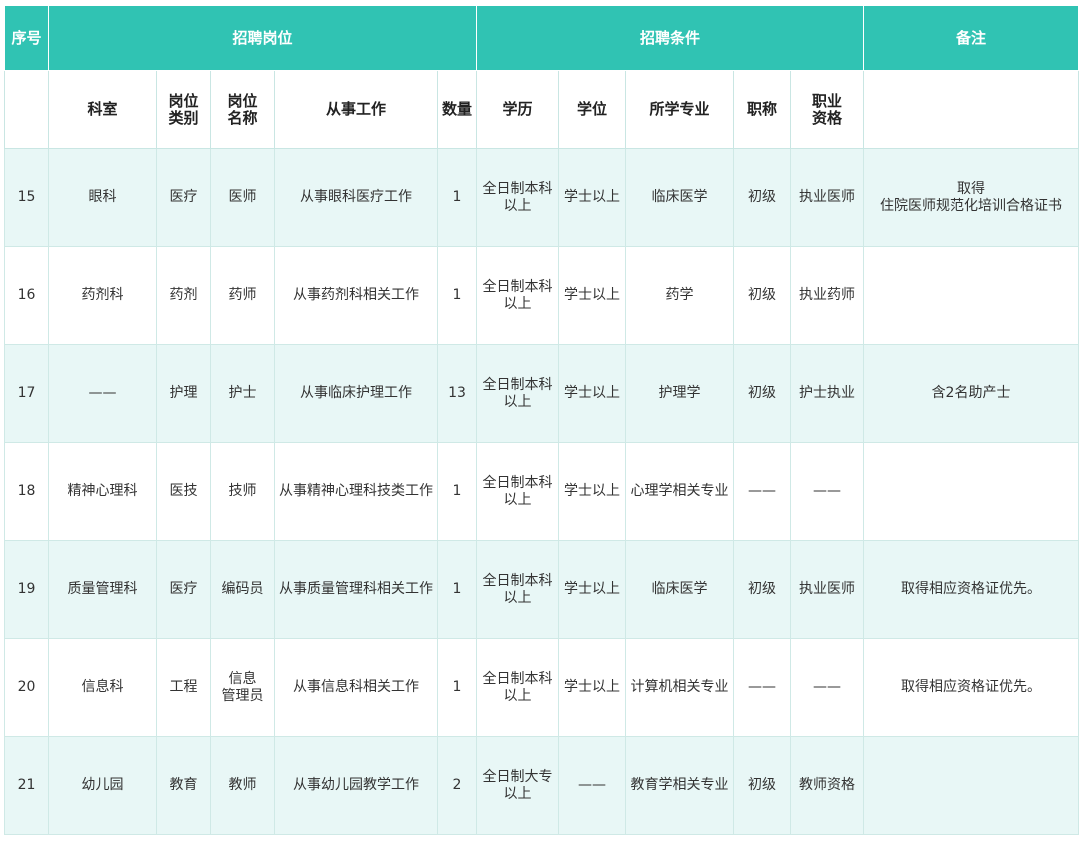 Image resolution: width=1080 pixels, height=843 pixels. Describe the element at coordinates (457, 109) in the screenshot. I see `subheader-count: 数量` at that location.